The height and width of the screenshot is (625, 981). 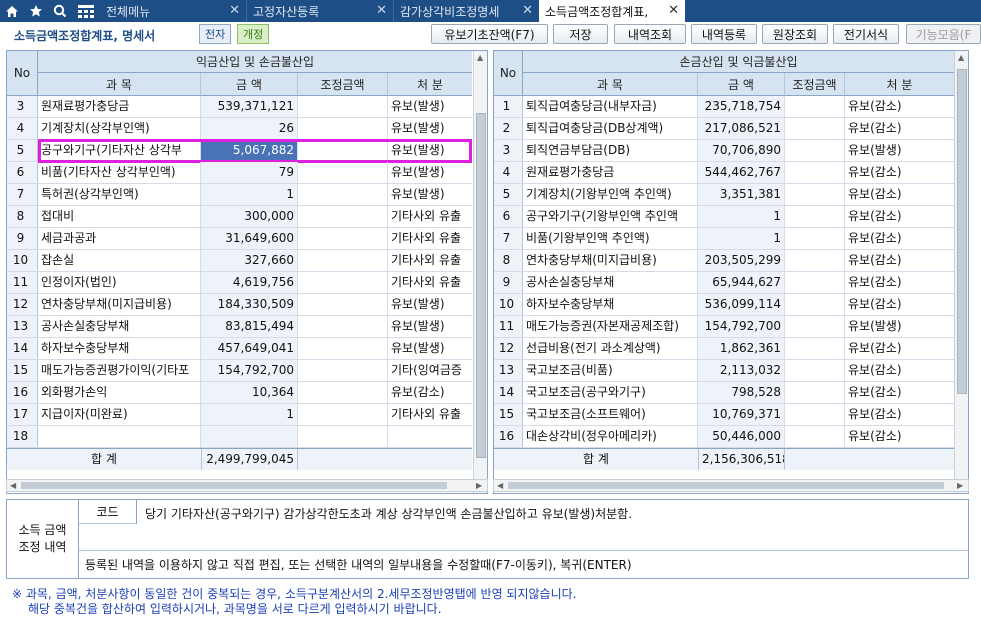 I want to click on table-row: 12 선급비용(전기 과소계상액) 1,862,361 유보(감소), so click(x=724, y=349).